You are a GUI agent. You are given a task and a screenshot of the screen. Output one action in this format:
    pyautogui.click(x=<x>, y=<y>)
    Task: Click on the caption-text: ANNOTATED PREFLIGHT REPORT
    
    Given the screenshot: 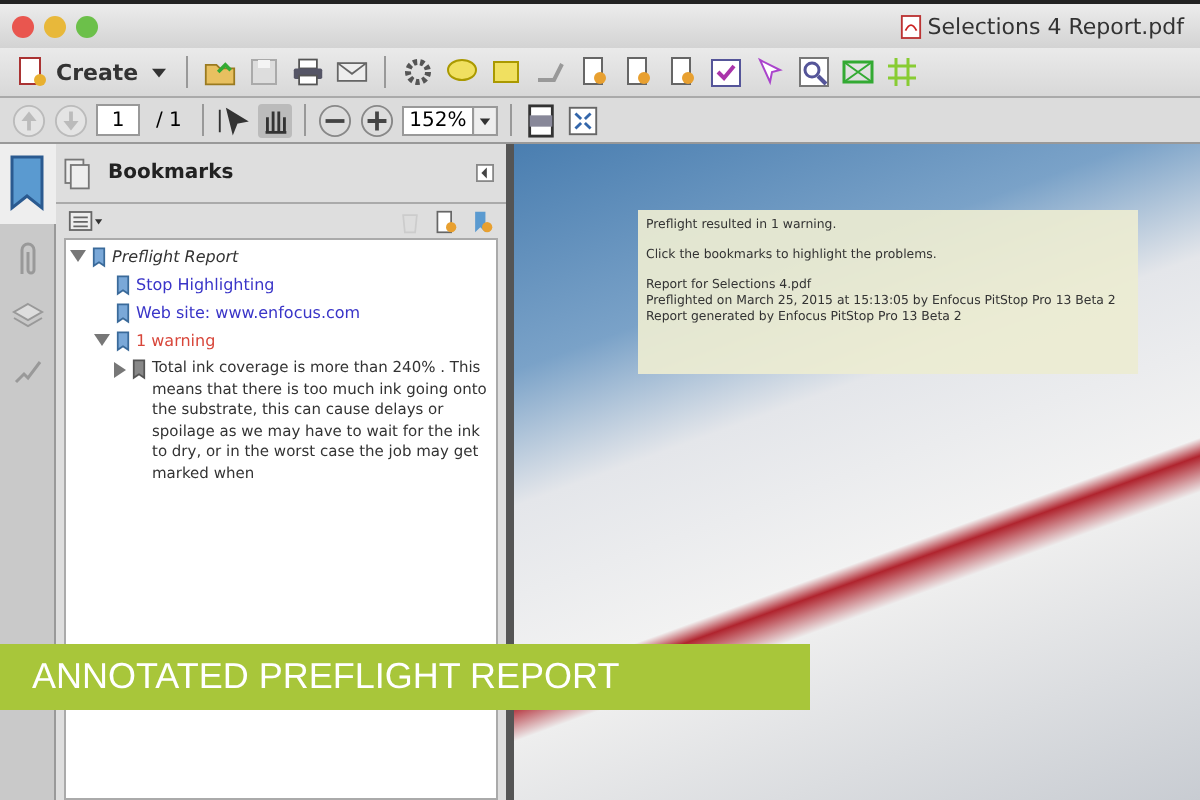 What is the action you would take?
    pyautogui.click(x=326, y=677)
    